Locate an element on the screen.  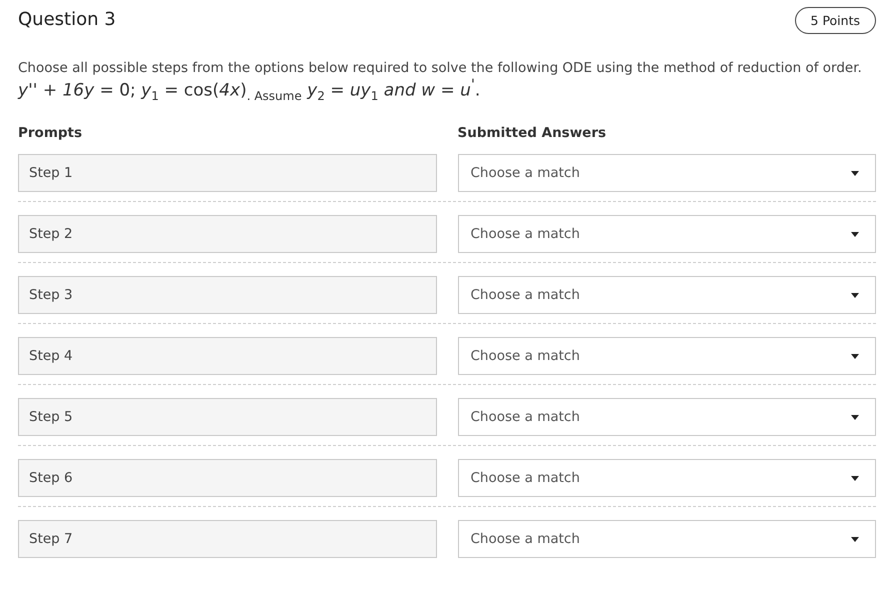
prompts-heading: Prompts is located at coordinates (51, 133).